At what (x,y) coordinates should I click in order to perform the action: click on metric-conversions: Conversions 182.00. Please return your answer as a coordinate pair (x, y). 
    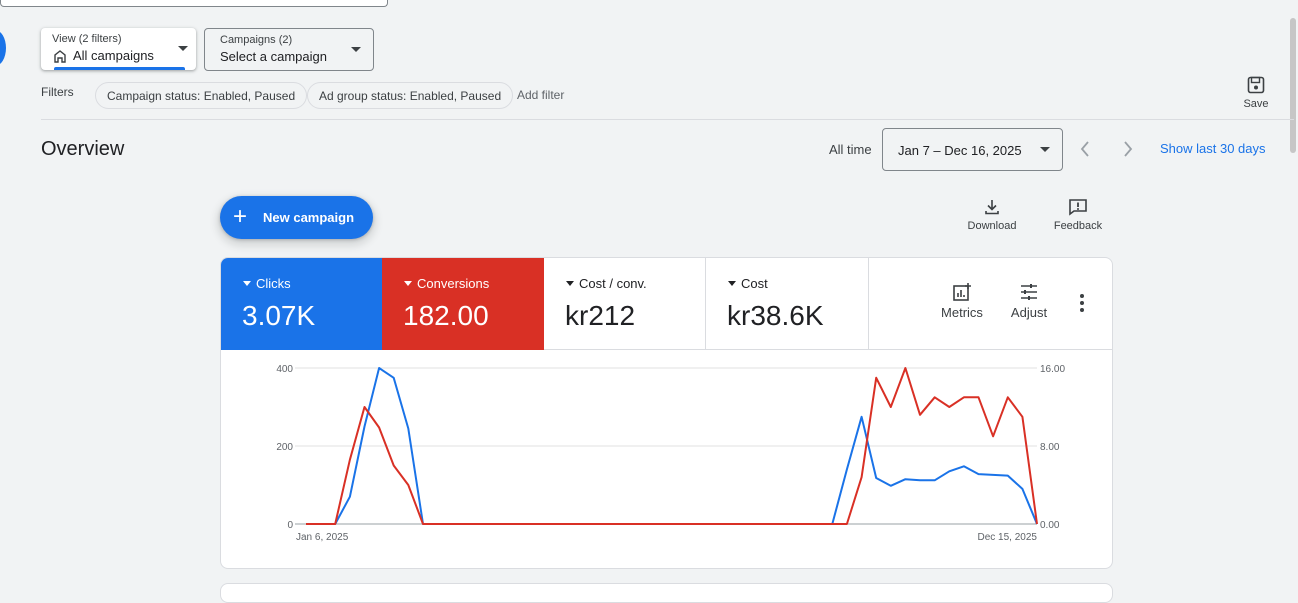
    Looking at the image, I should click on (463, 304).